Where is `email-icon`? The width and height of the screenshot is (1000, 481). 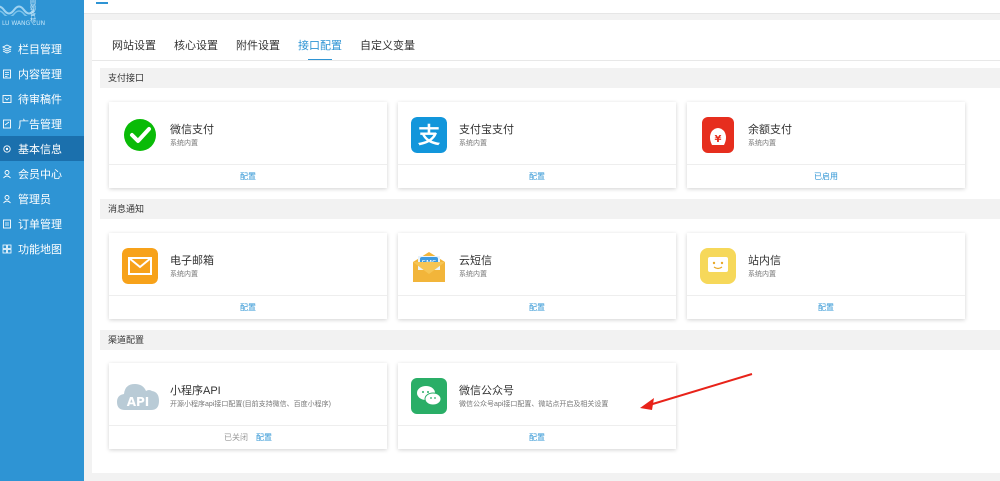
email-icon is located at coordinates (140, 266).